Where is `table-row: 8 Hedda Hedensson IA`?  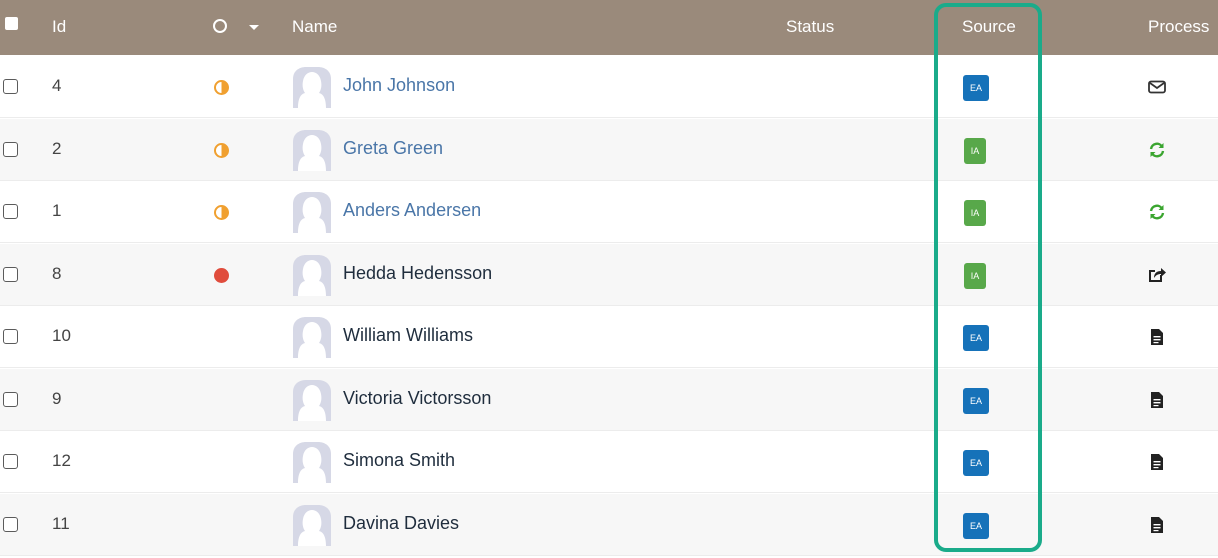 table-row: 8 Hedda Hedensson IA is located at coordinates (609, 274).